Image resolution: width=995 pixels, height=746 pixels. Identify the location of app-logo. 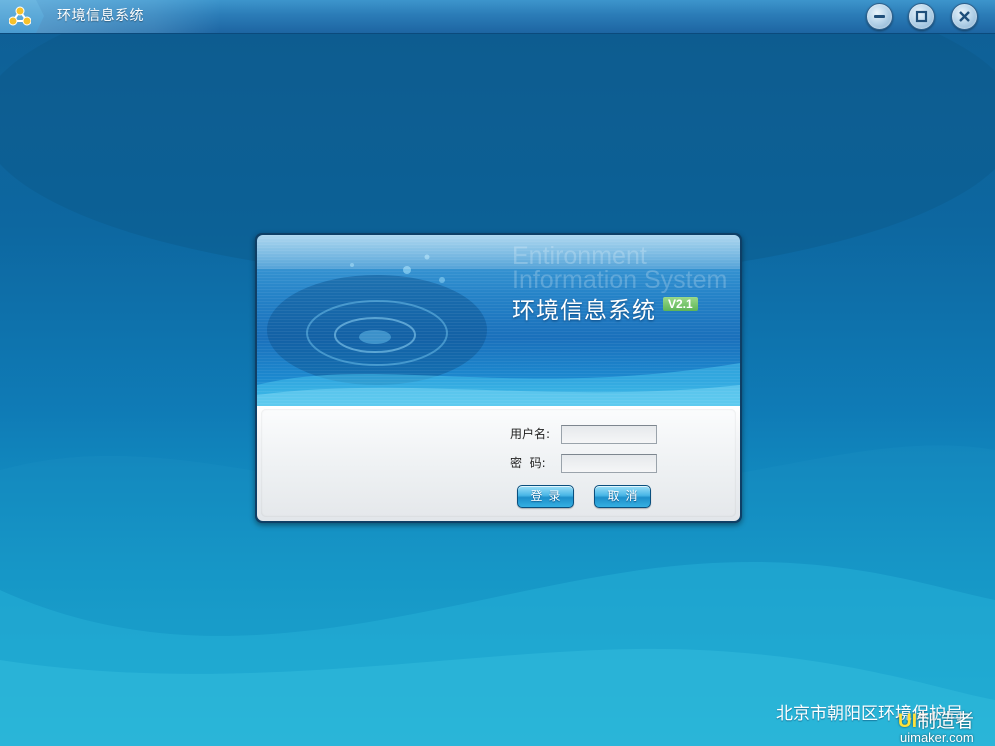
(22, 16).